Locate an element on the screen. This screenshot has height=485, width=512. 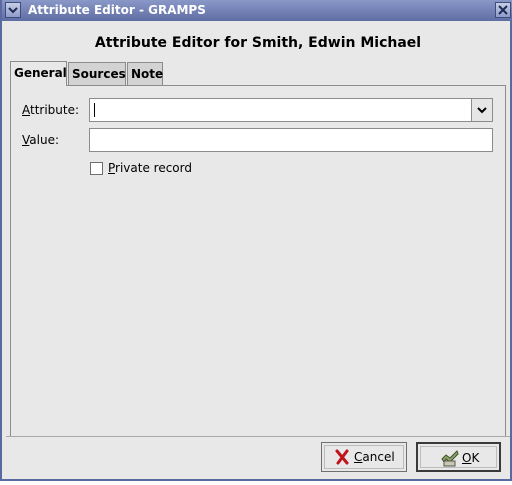
ok-button: OK is located at coordinates (458, 457).